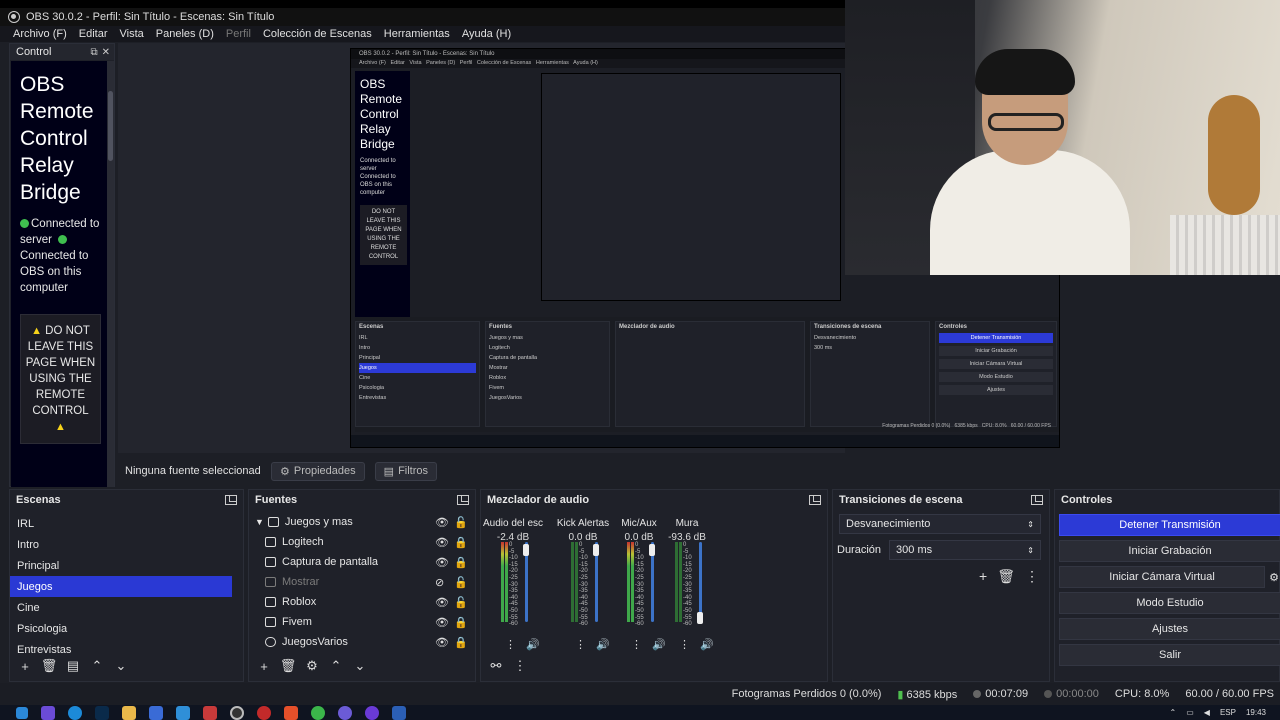 Image resolution: width=1280 pixels, height=720 pixels. What do you see at coordinates (365, 602) in the screenshot?
I see `source-item: Roblox 👁 🔓` at bounding box center [365, 602].